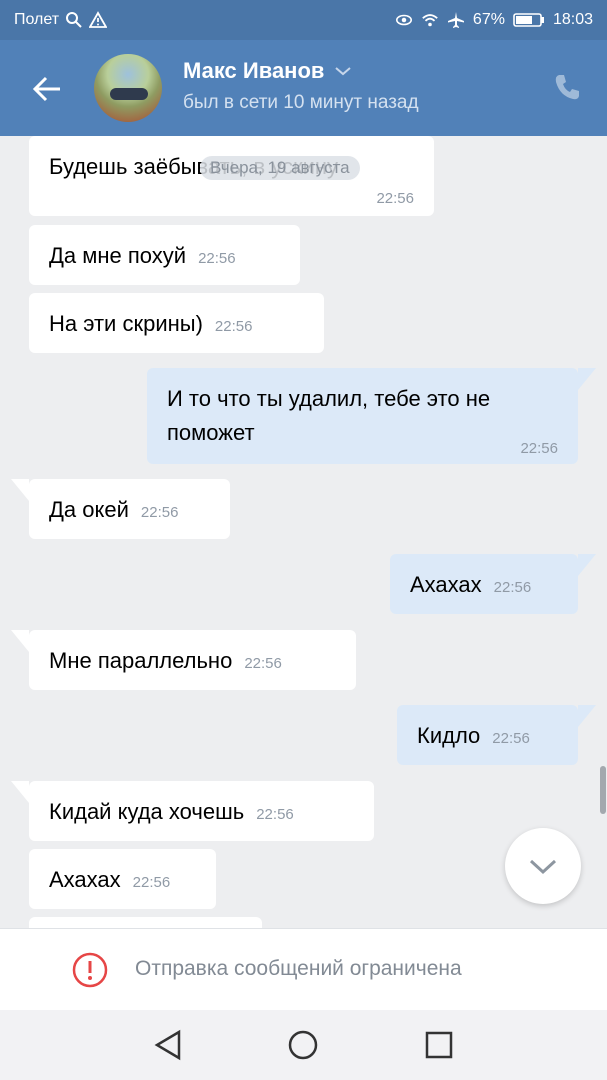 Image resolution: width=607 pixels, height=1080 pixels. I want to click on outgoing-message: Ахахах 22:56, so click(484, 584).